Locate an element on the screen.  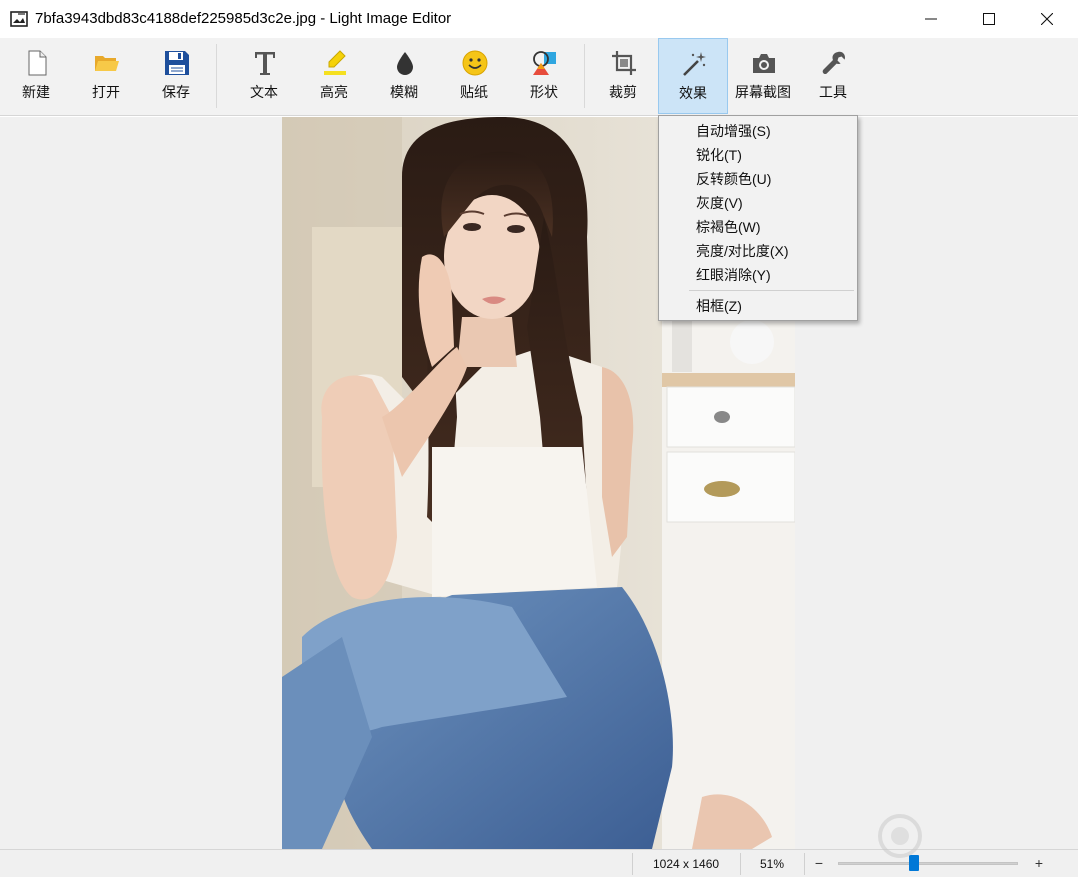
text-t-icon is located at coordinates (265, 63).